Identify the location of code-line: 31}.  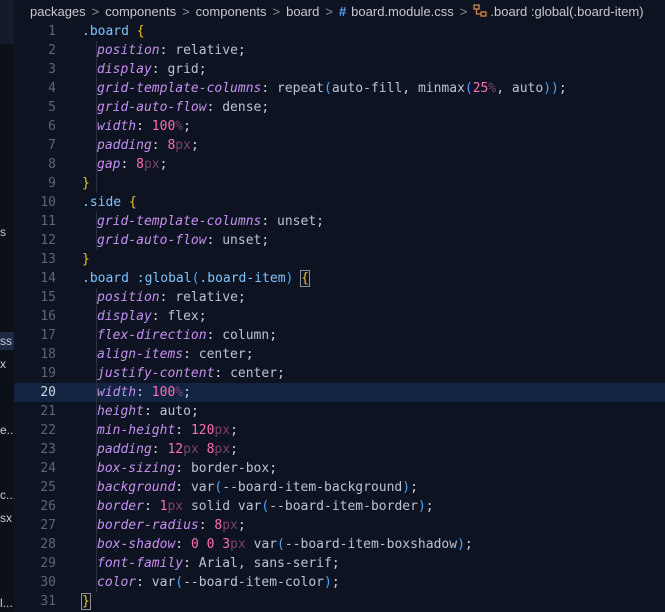
(339, 601).